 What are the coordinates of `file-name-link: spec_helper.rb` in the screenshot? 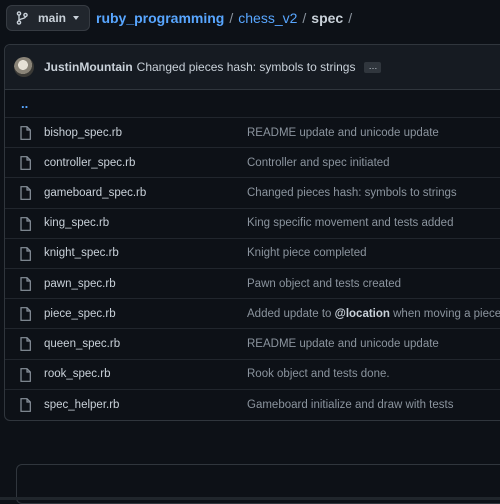 It's located at (81, 405).